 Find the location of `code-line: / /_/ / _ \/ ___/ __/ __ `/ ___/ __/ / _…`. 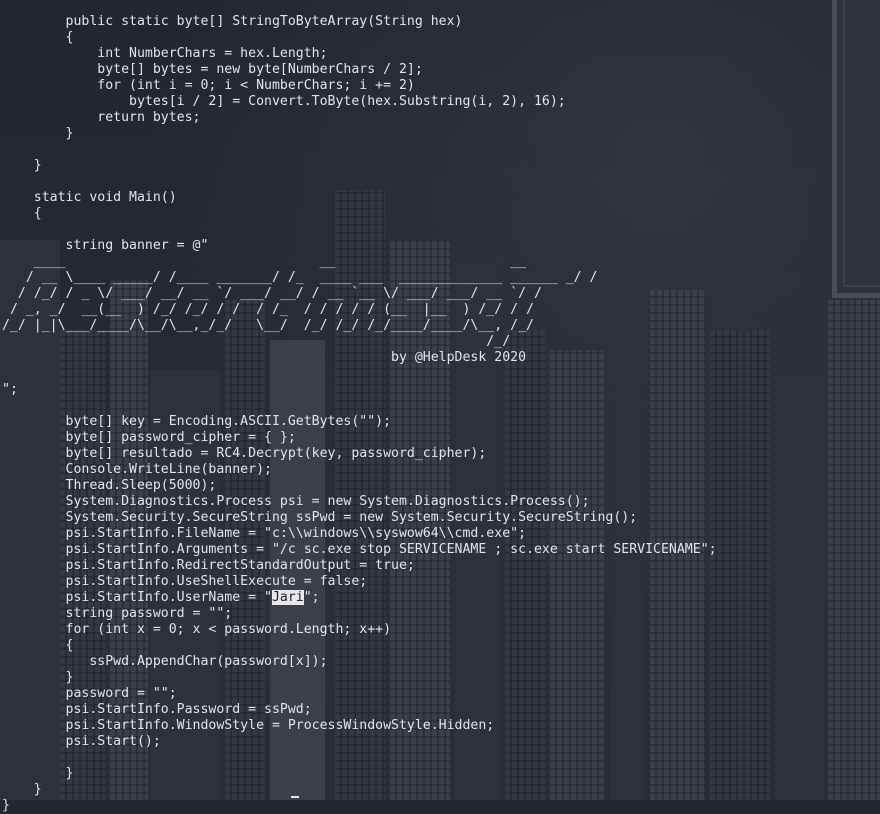

code-line: / /_/ / _ \/ ___/ __/ __ `/ ___/ __/ / _… is located at coordinates (272, 293).